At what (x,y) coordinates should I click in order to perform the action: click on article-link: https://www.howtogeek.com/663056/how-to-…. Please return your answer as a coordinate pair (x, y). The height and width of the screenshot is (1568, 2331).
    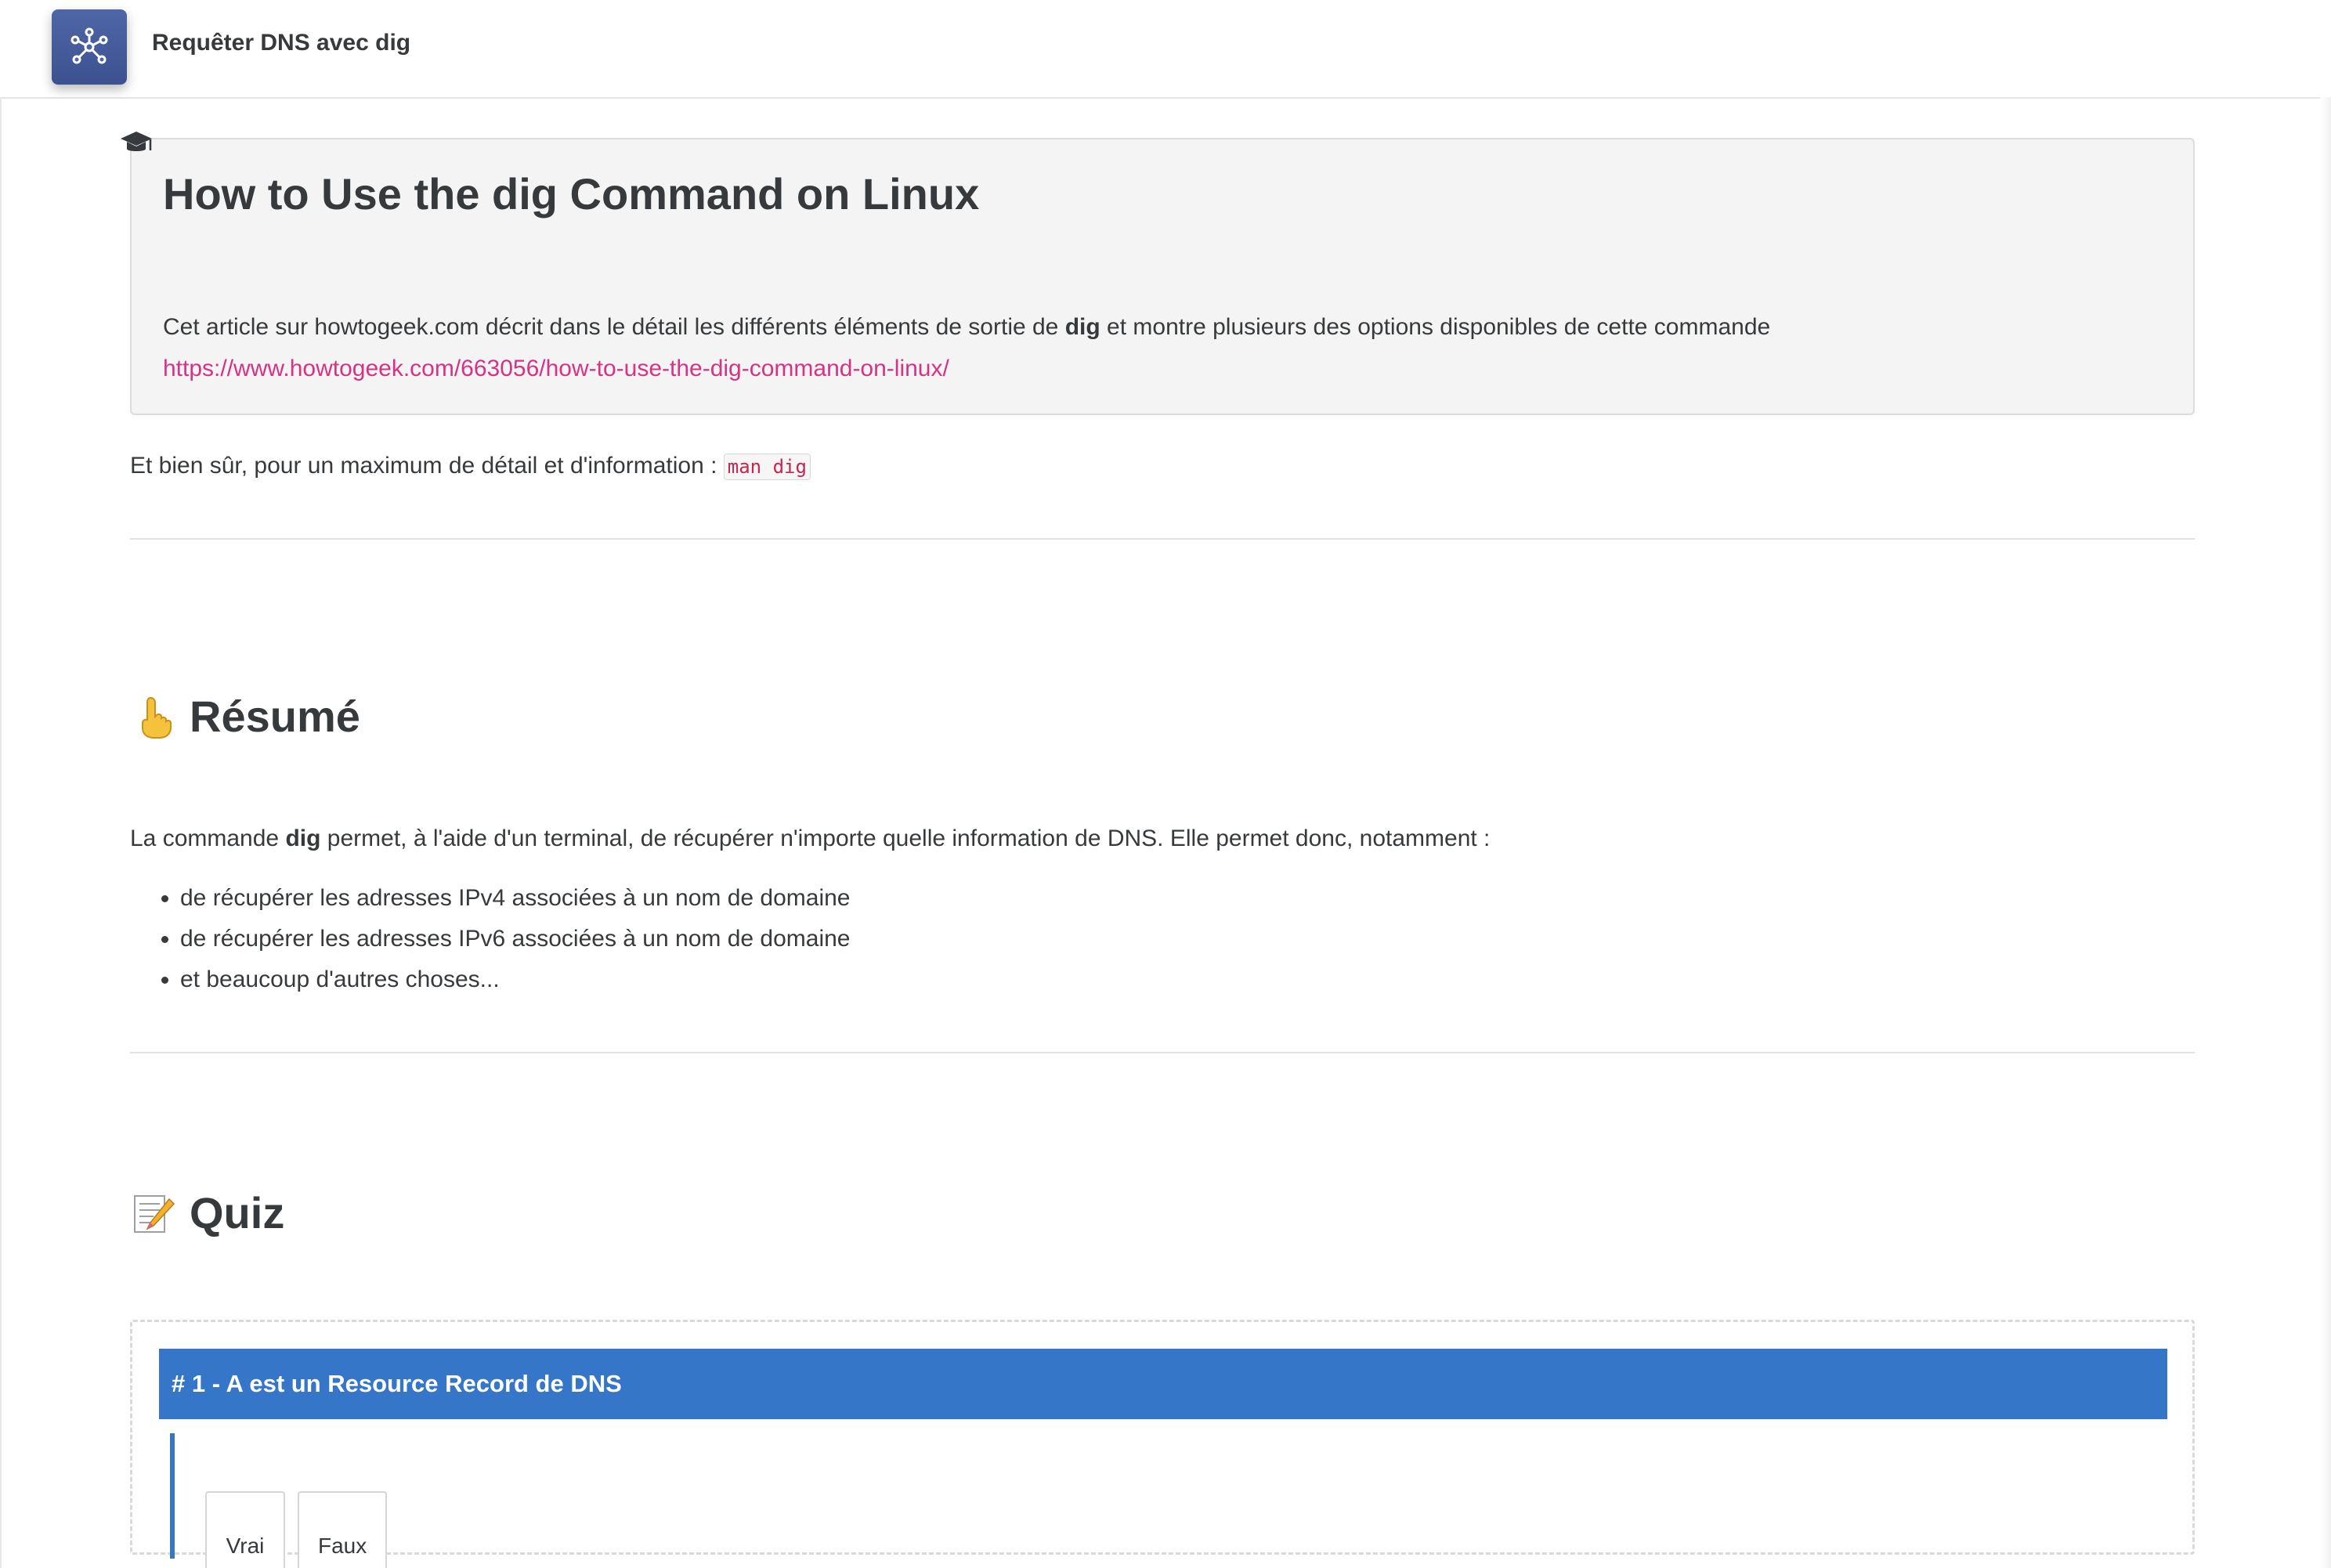
    Looking at the image, I should click on (556, 369).